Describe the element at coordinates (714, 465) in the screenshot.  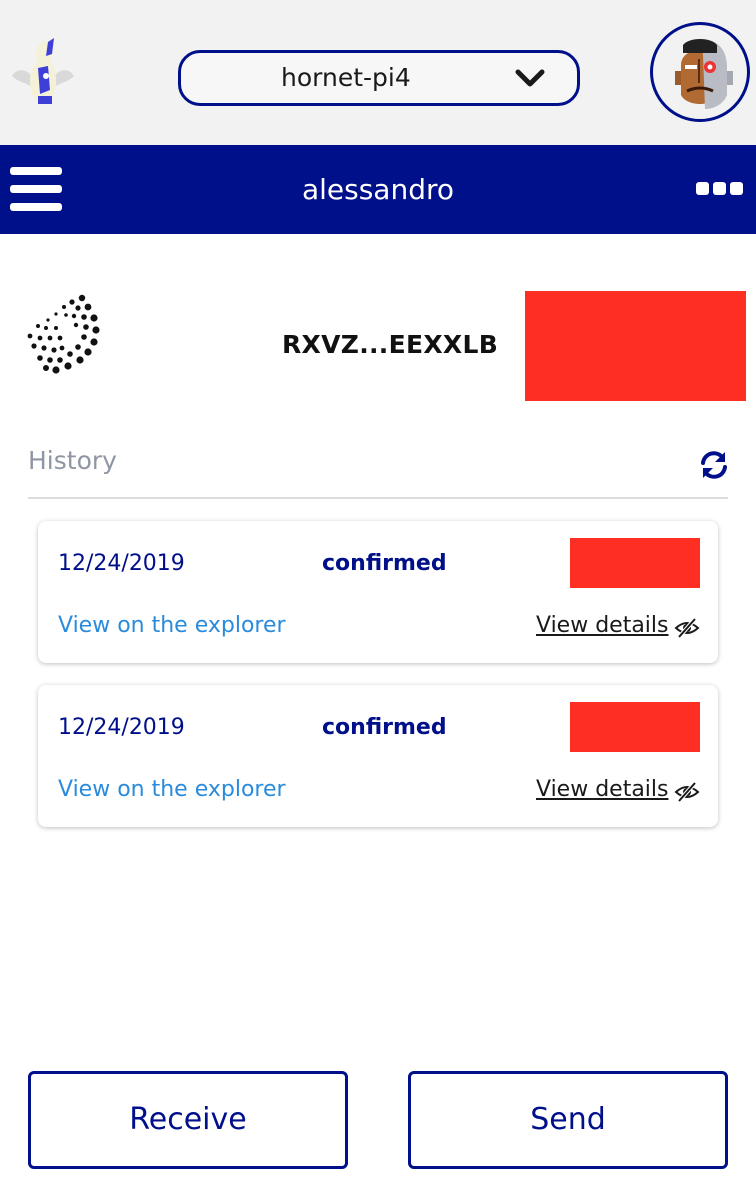
I see `refresh-icon` at that location.